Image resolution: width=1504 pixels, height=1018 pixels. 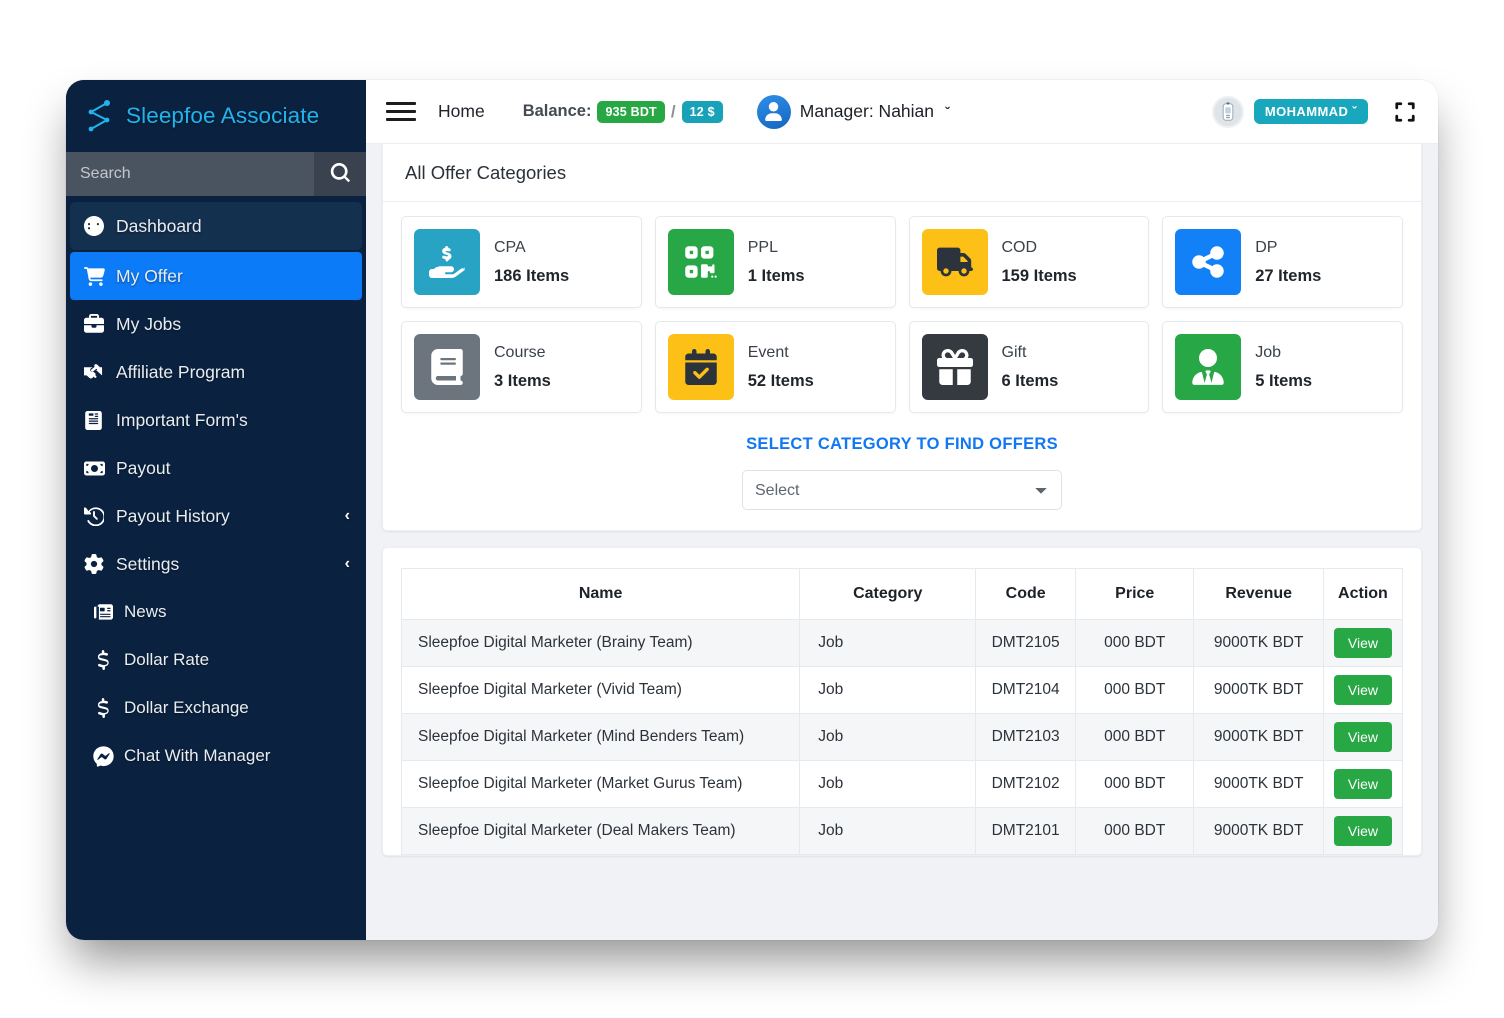 What do you see at coordinates (1282, 367) in the screenshot?
I see `category-card-job: Job 5 Items` at bounding box center [1282, 367].